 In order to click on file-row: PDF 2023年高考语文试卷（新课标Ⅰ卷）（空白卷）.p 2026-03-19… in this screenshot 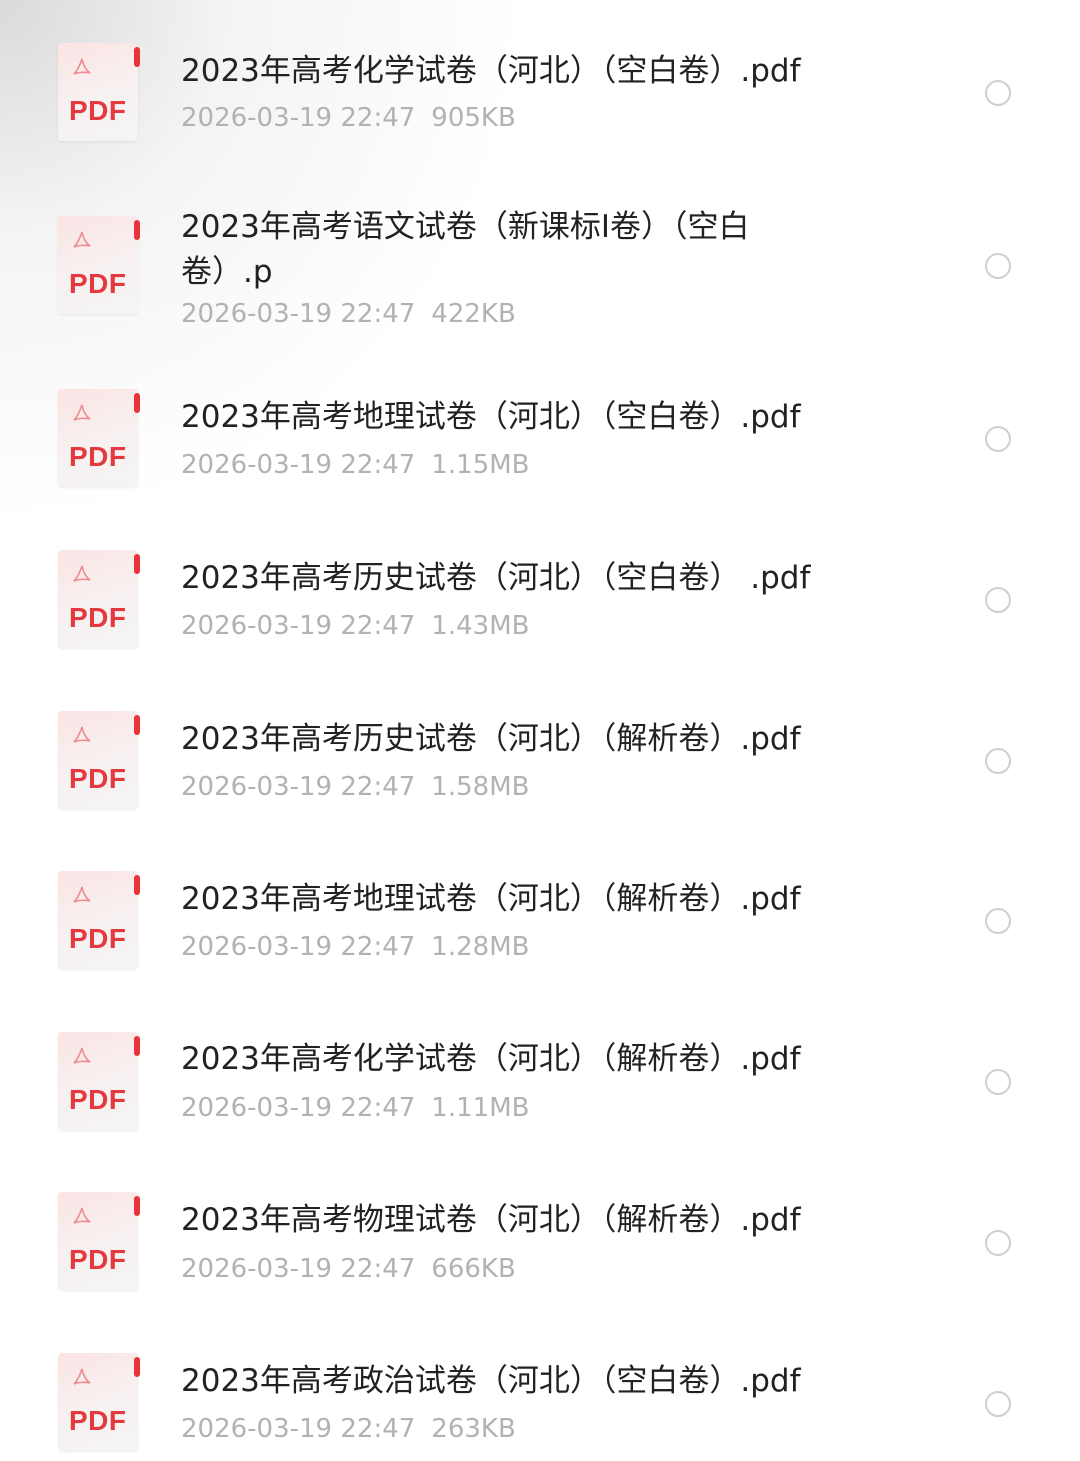, I will do `click(540, 270)`.